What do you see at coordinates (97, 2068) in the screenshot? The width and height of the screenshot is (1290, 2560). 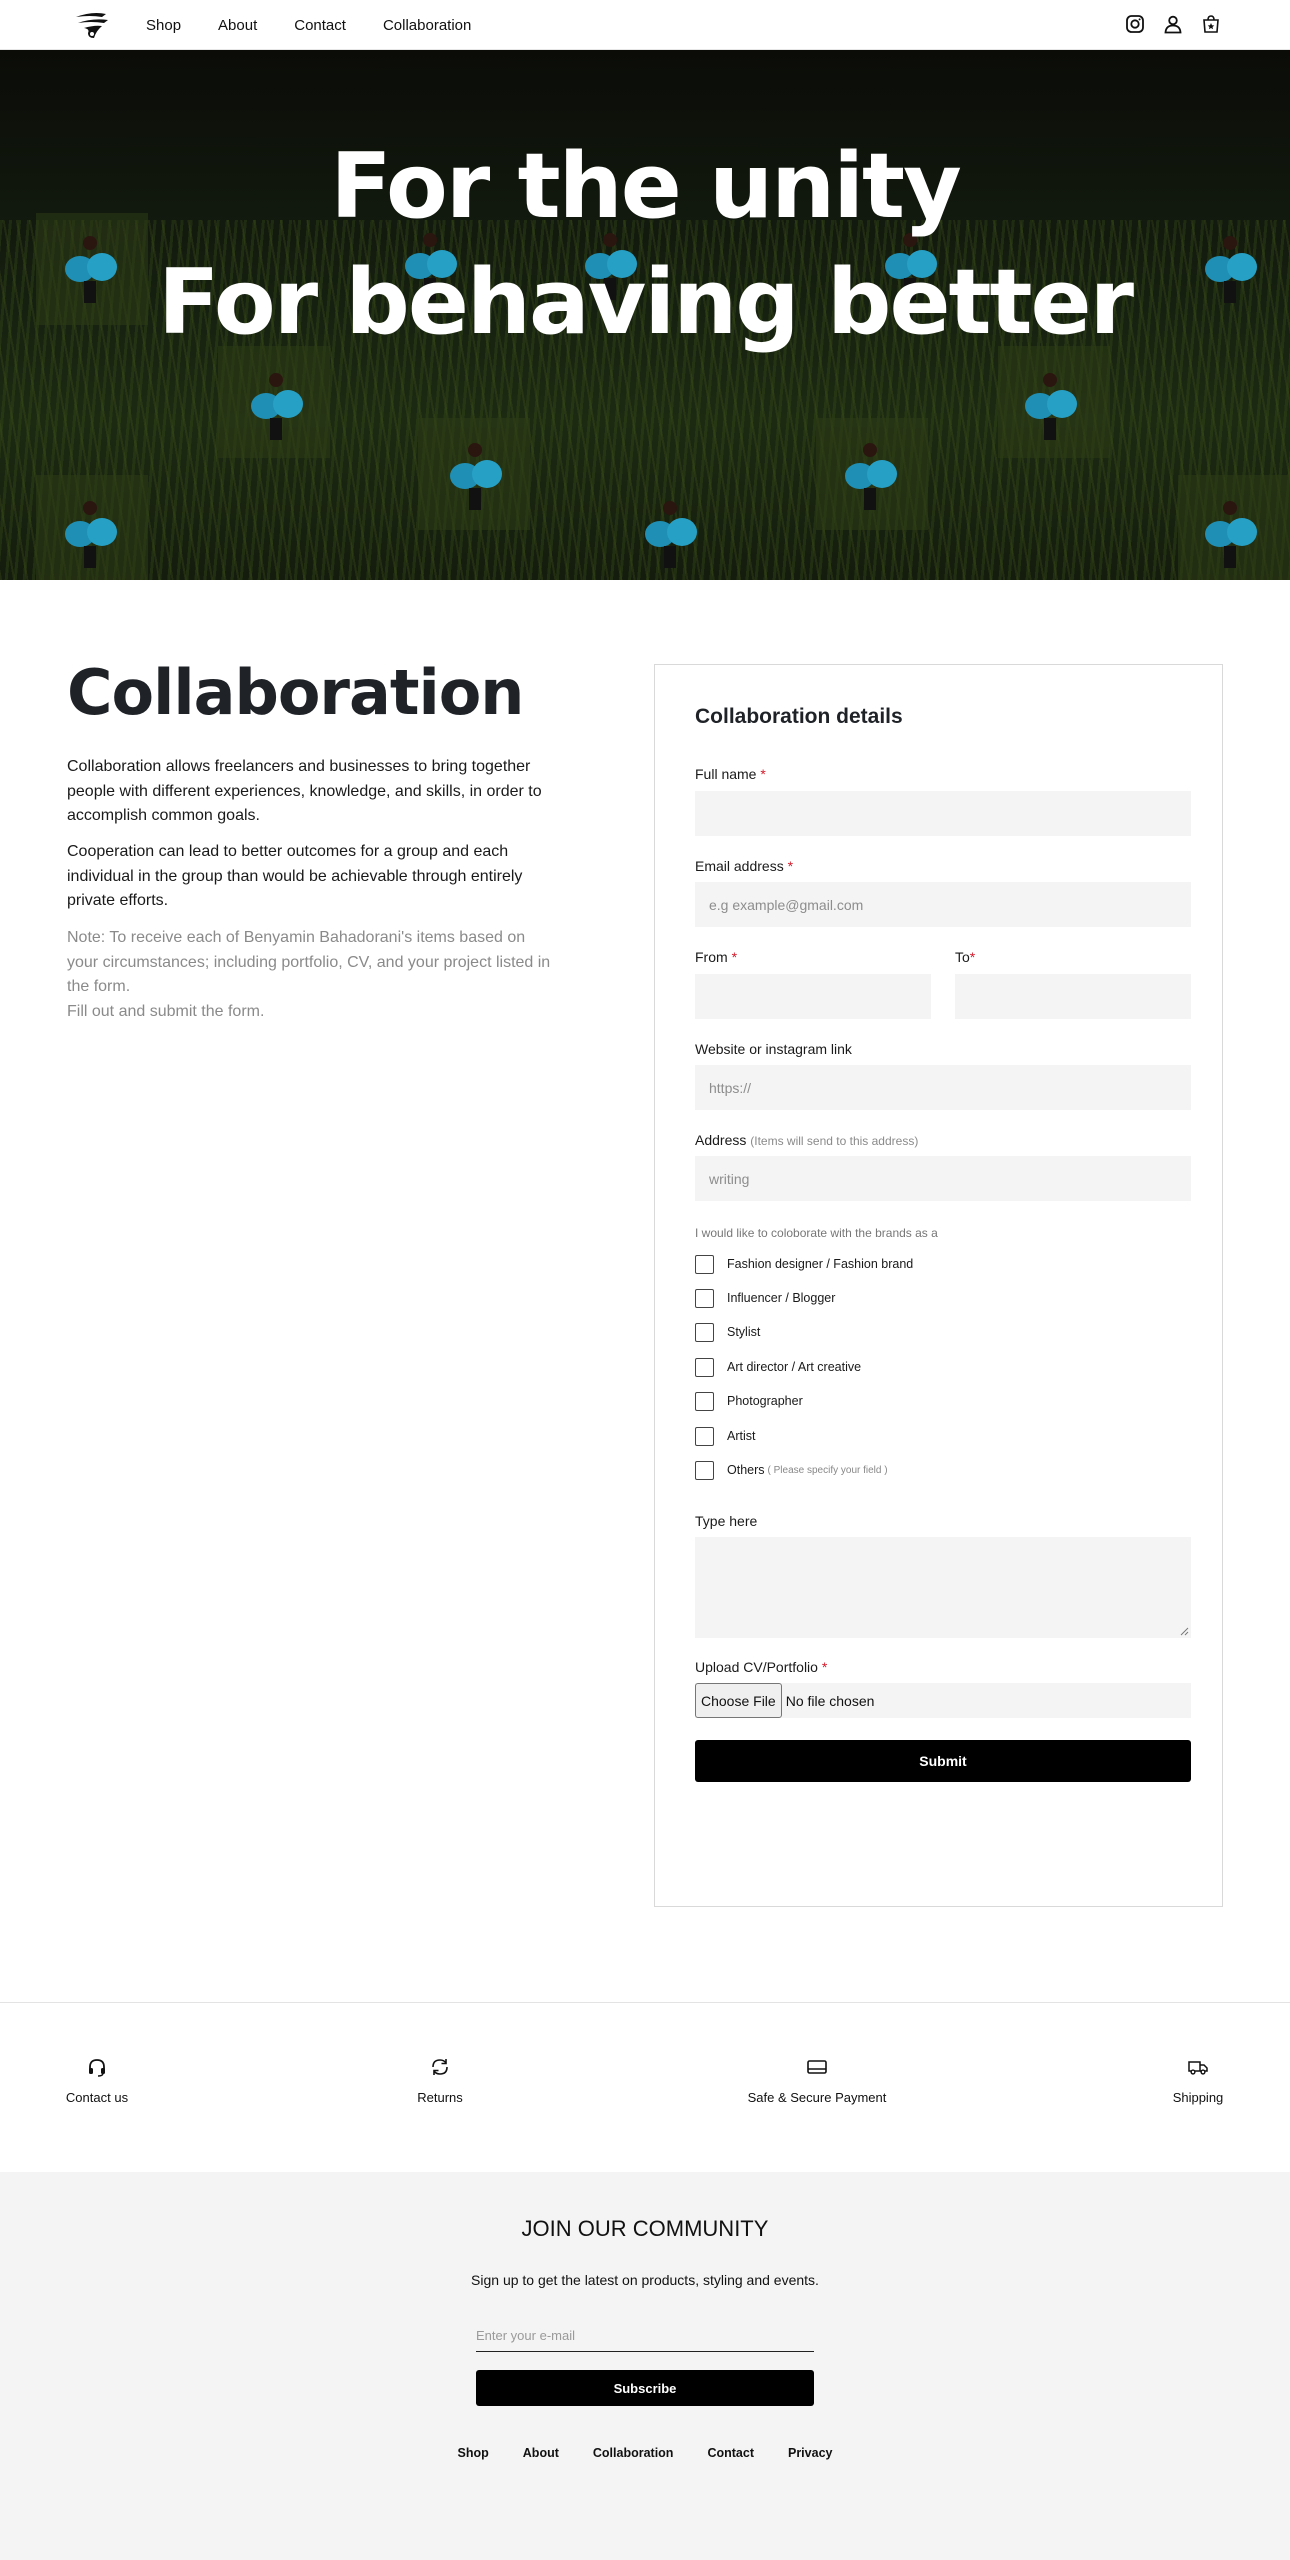 I see `headset-icon` at bounding box center [97, 2068].